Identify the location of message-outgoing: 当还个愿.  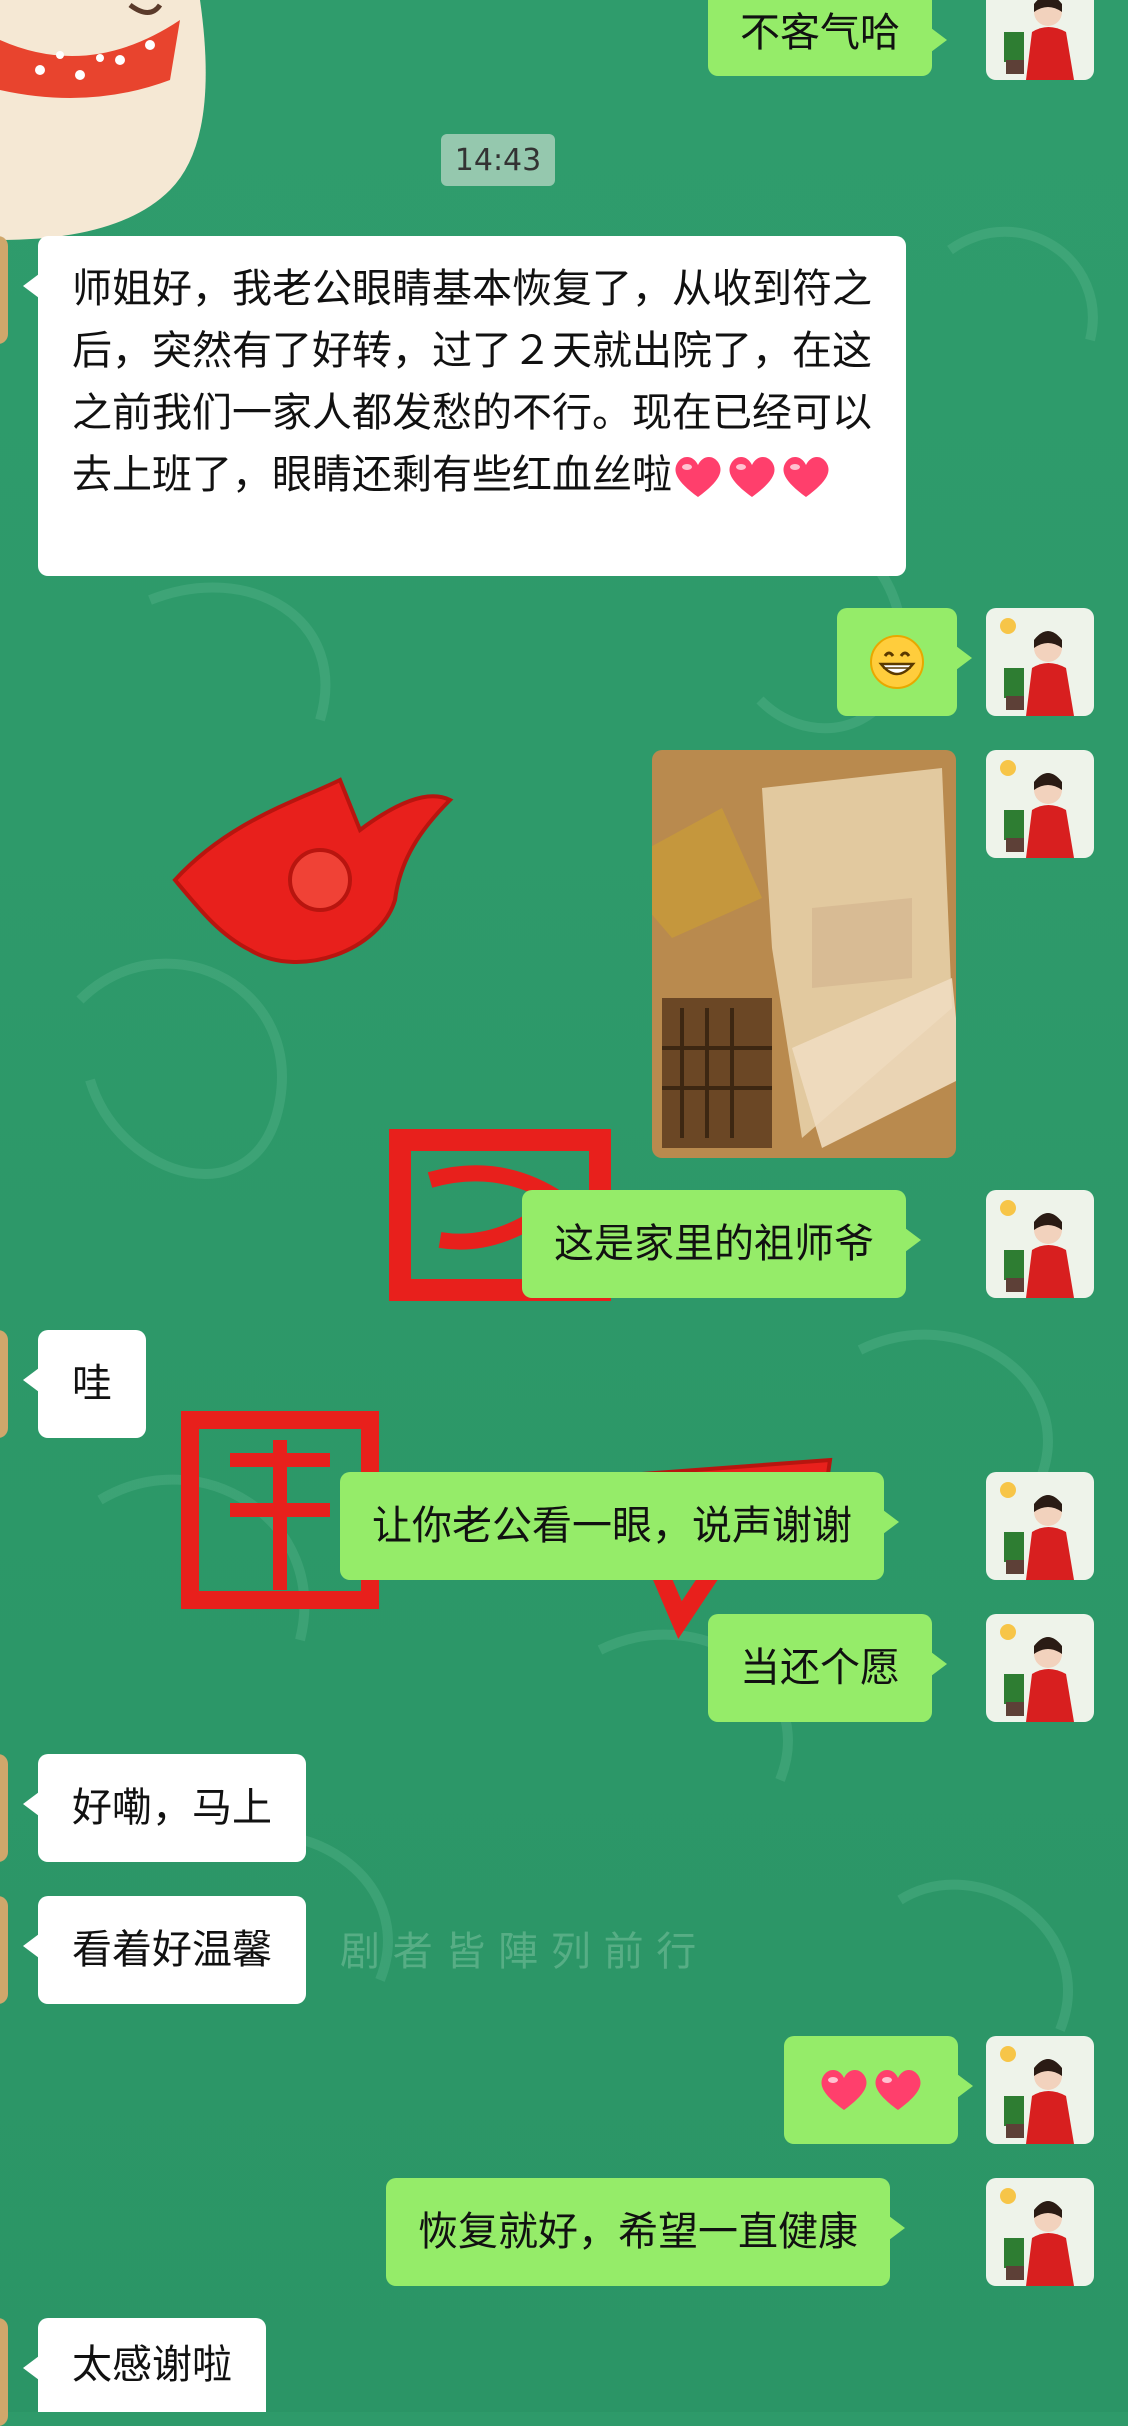
(827, 1668).